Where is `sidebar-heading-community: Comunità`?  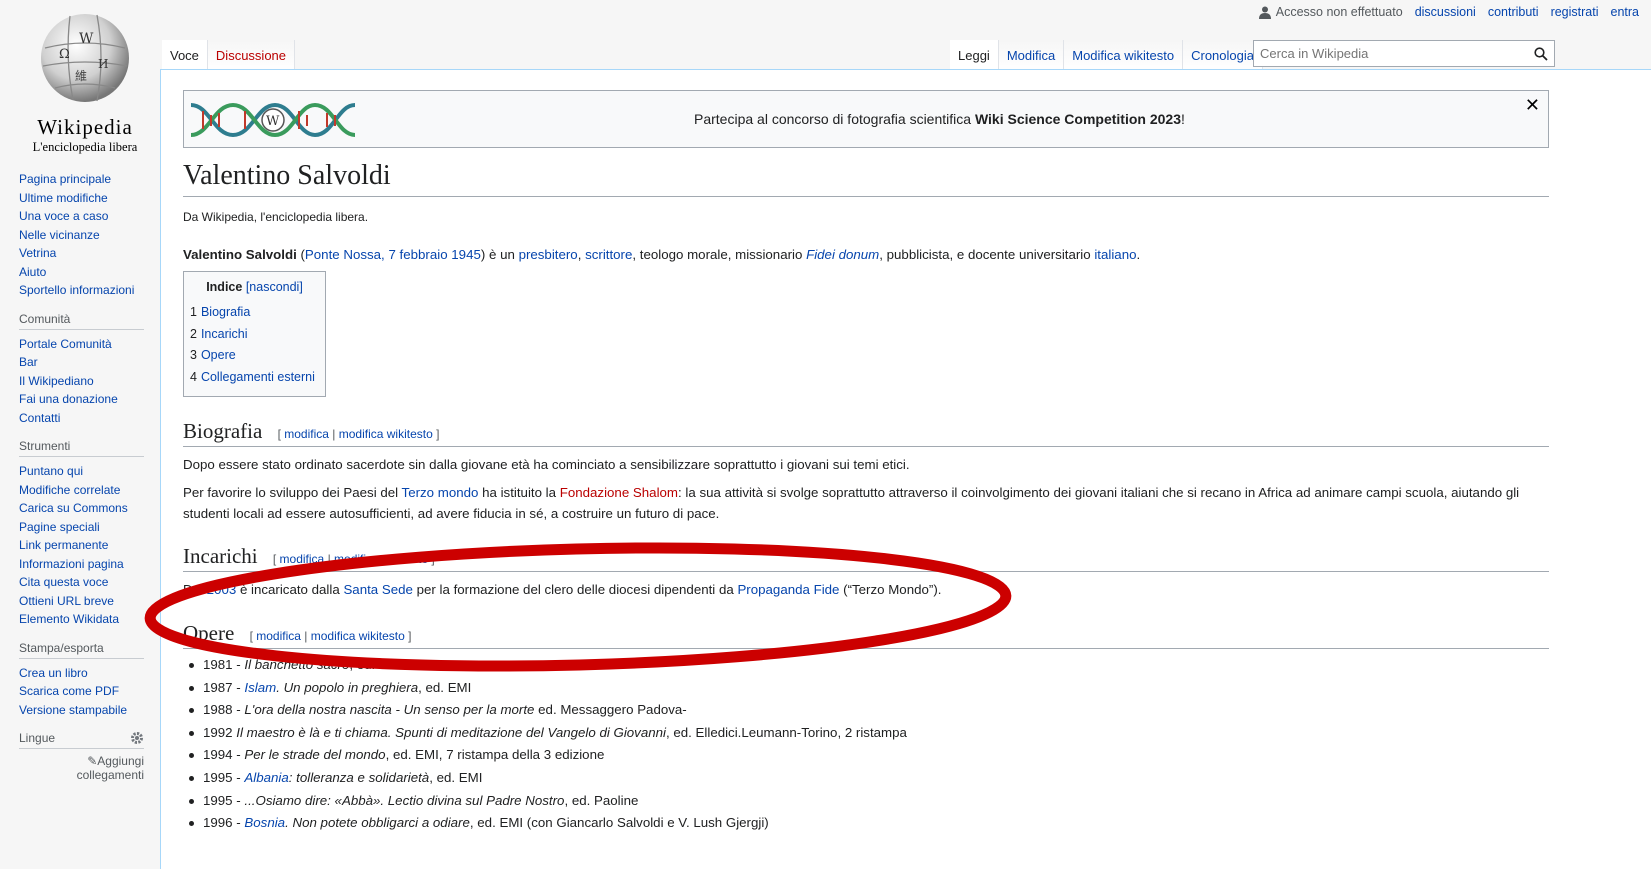 sidebar-heading-community: Comunità is located at coordinates (81, 321).